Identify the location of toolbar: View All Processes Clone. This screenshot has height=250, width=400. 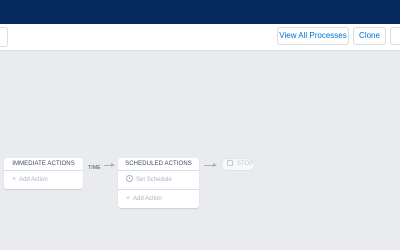
(200, 37).